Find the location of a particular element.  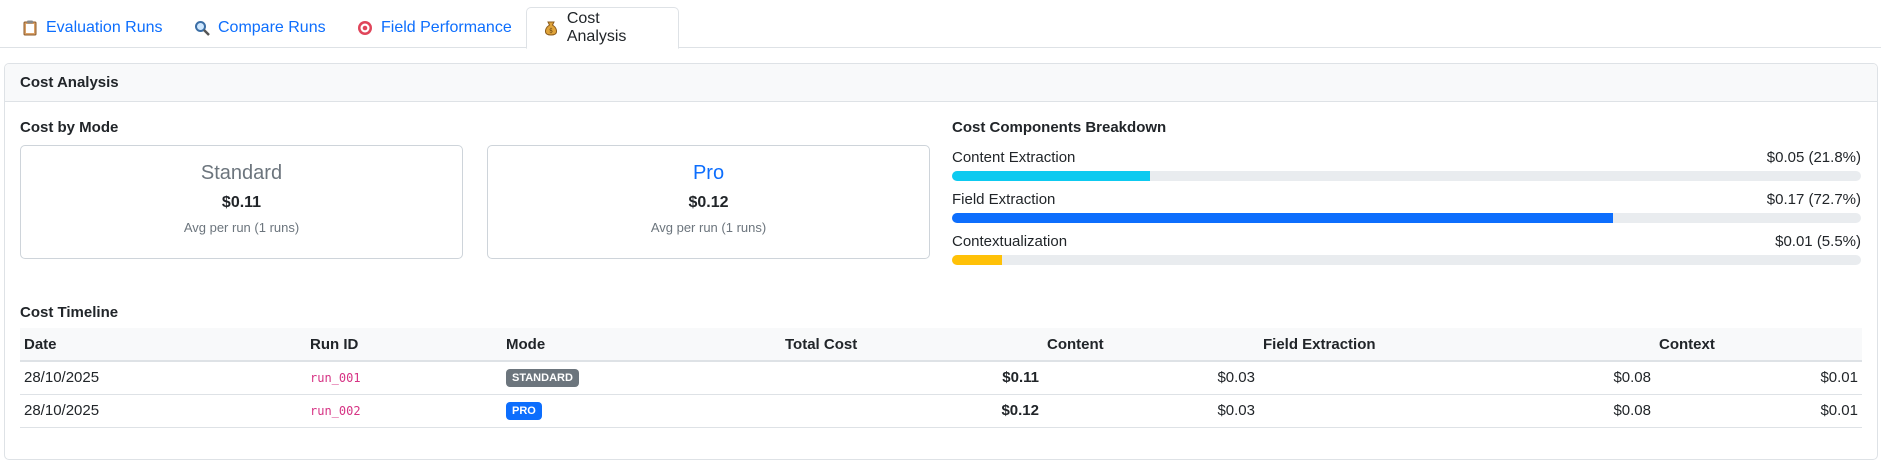

cell-run-id: run_001 is located at coordinates (404, 378).